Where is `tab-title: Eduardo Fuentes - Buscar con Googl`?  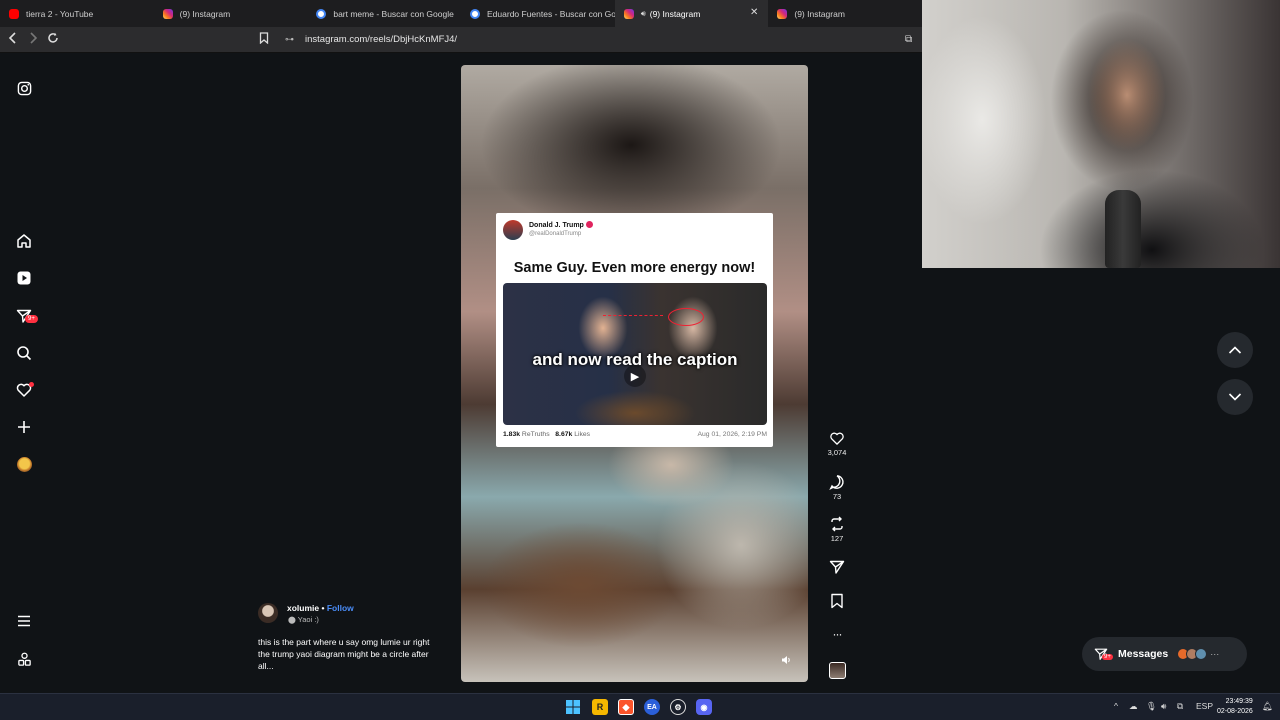 tab-title: Eduardo Fuentes - Buscar con Googl is located at coordinates (551, 13).